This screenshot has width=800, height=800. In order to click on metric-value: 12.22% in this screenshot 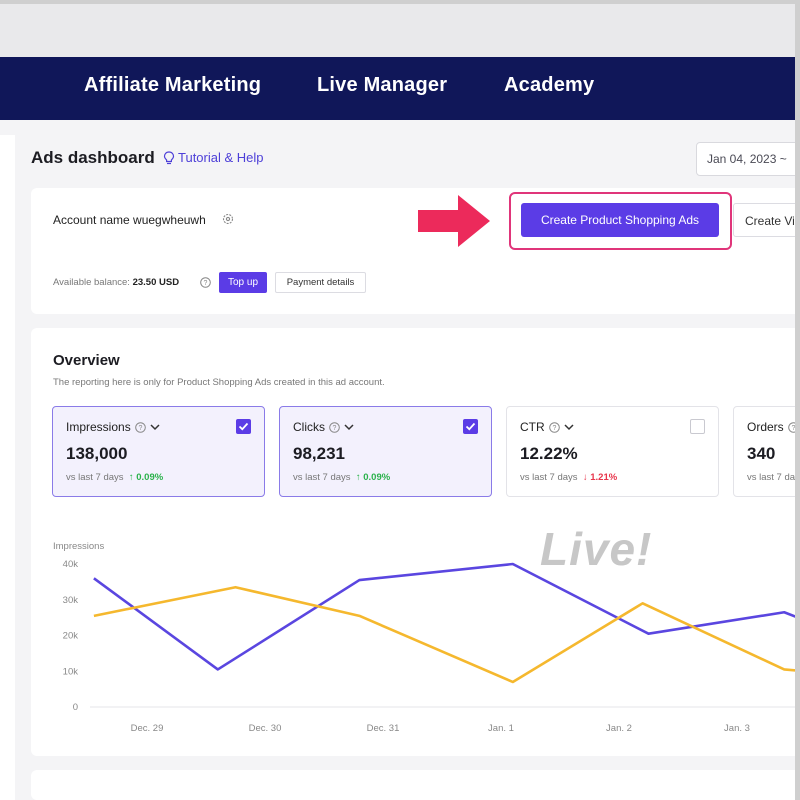, I will do `click(549, 453)`.